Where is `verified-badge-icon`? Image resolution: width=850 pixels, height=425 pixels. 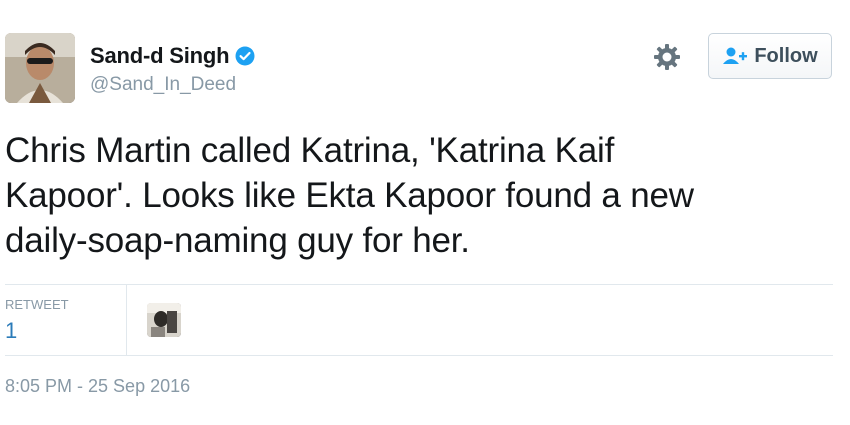 verified-badge-icon is located at coordinates (245, 56).